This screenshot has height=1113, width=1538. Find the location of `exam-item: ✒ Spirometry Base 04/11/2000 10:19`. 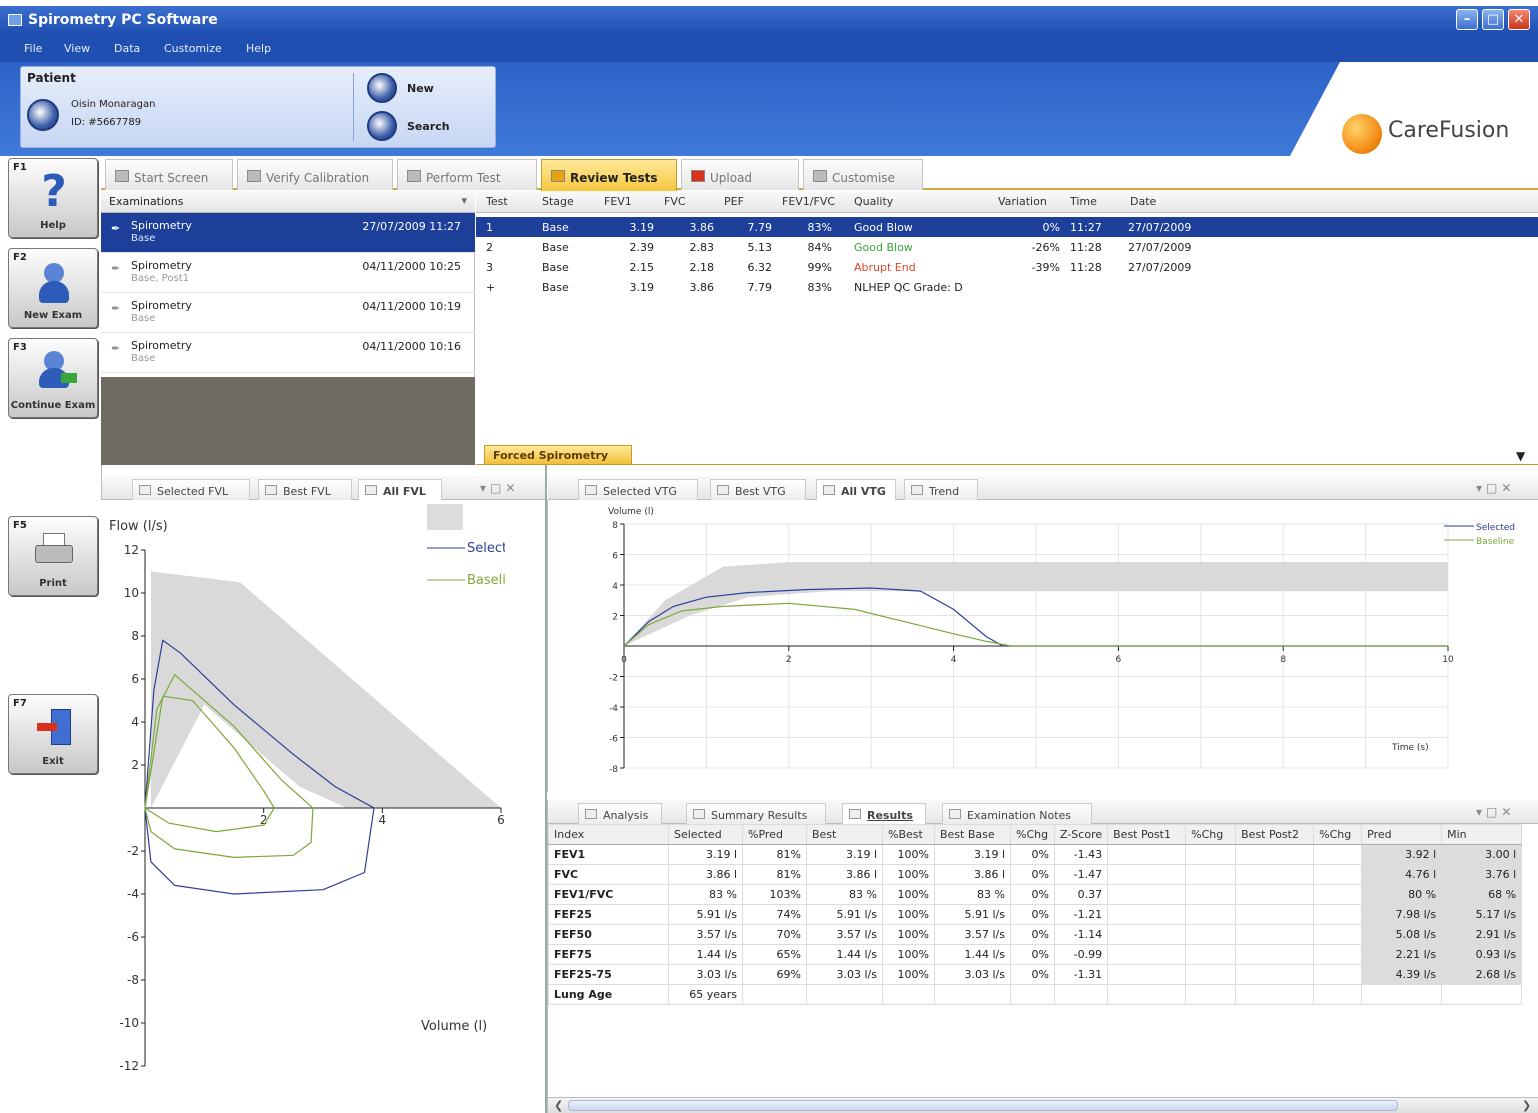

exam-item: ✒ Spirometry Base 04/11/2000 10:19 is located at coordinates (288, 313).